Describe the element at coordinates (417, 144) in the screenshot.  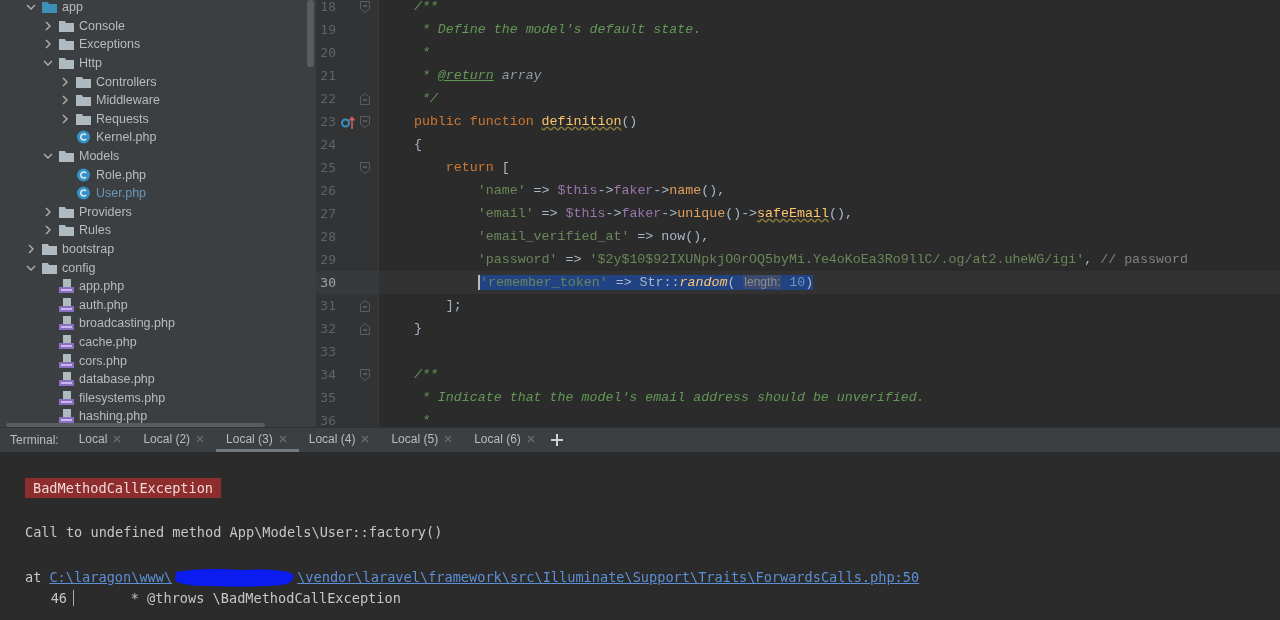
I see `code-line: {` at that location.